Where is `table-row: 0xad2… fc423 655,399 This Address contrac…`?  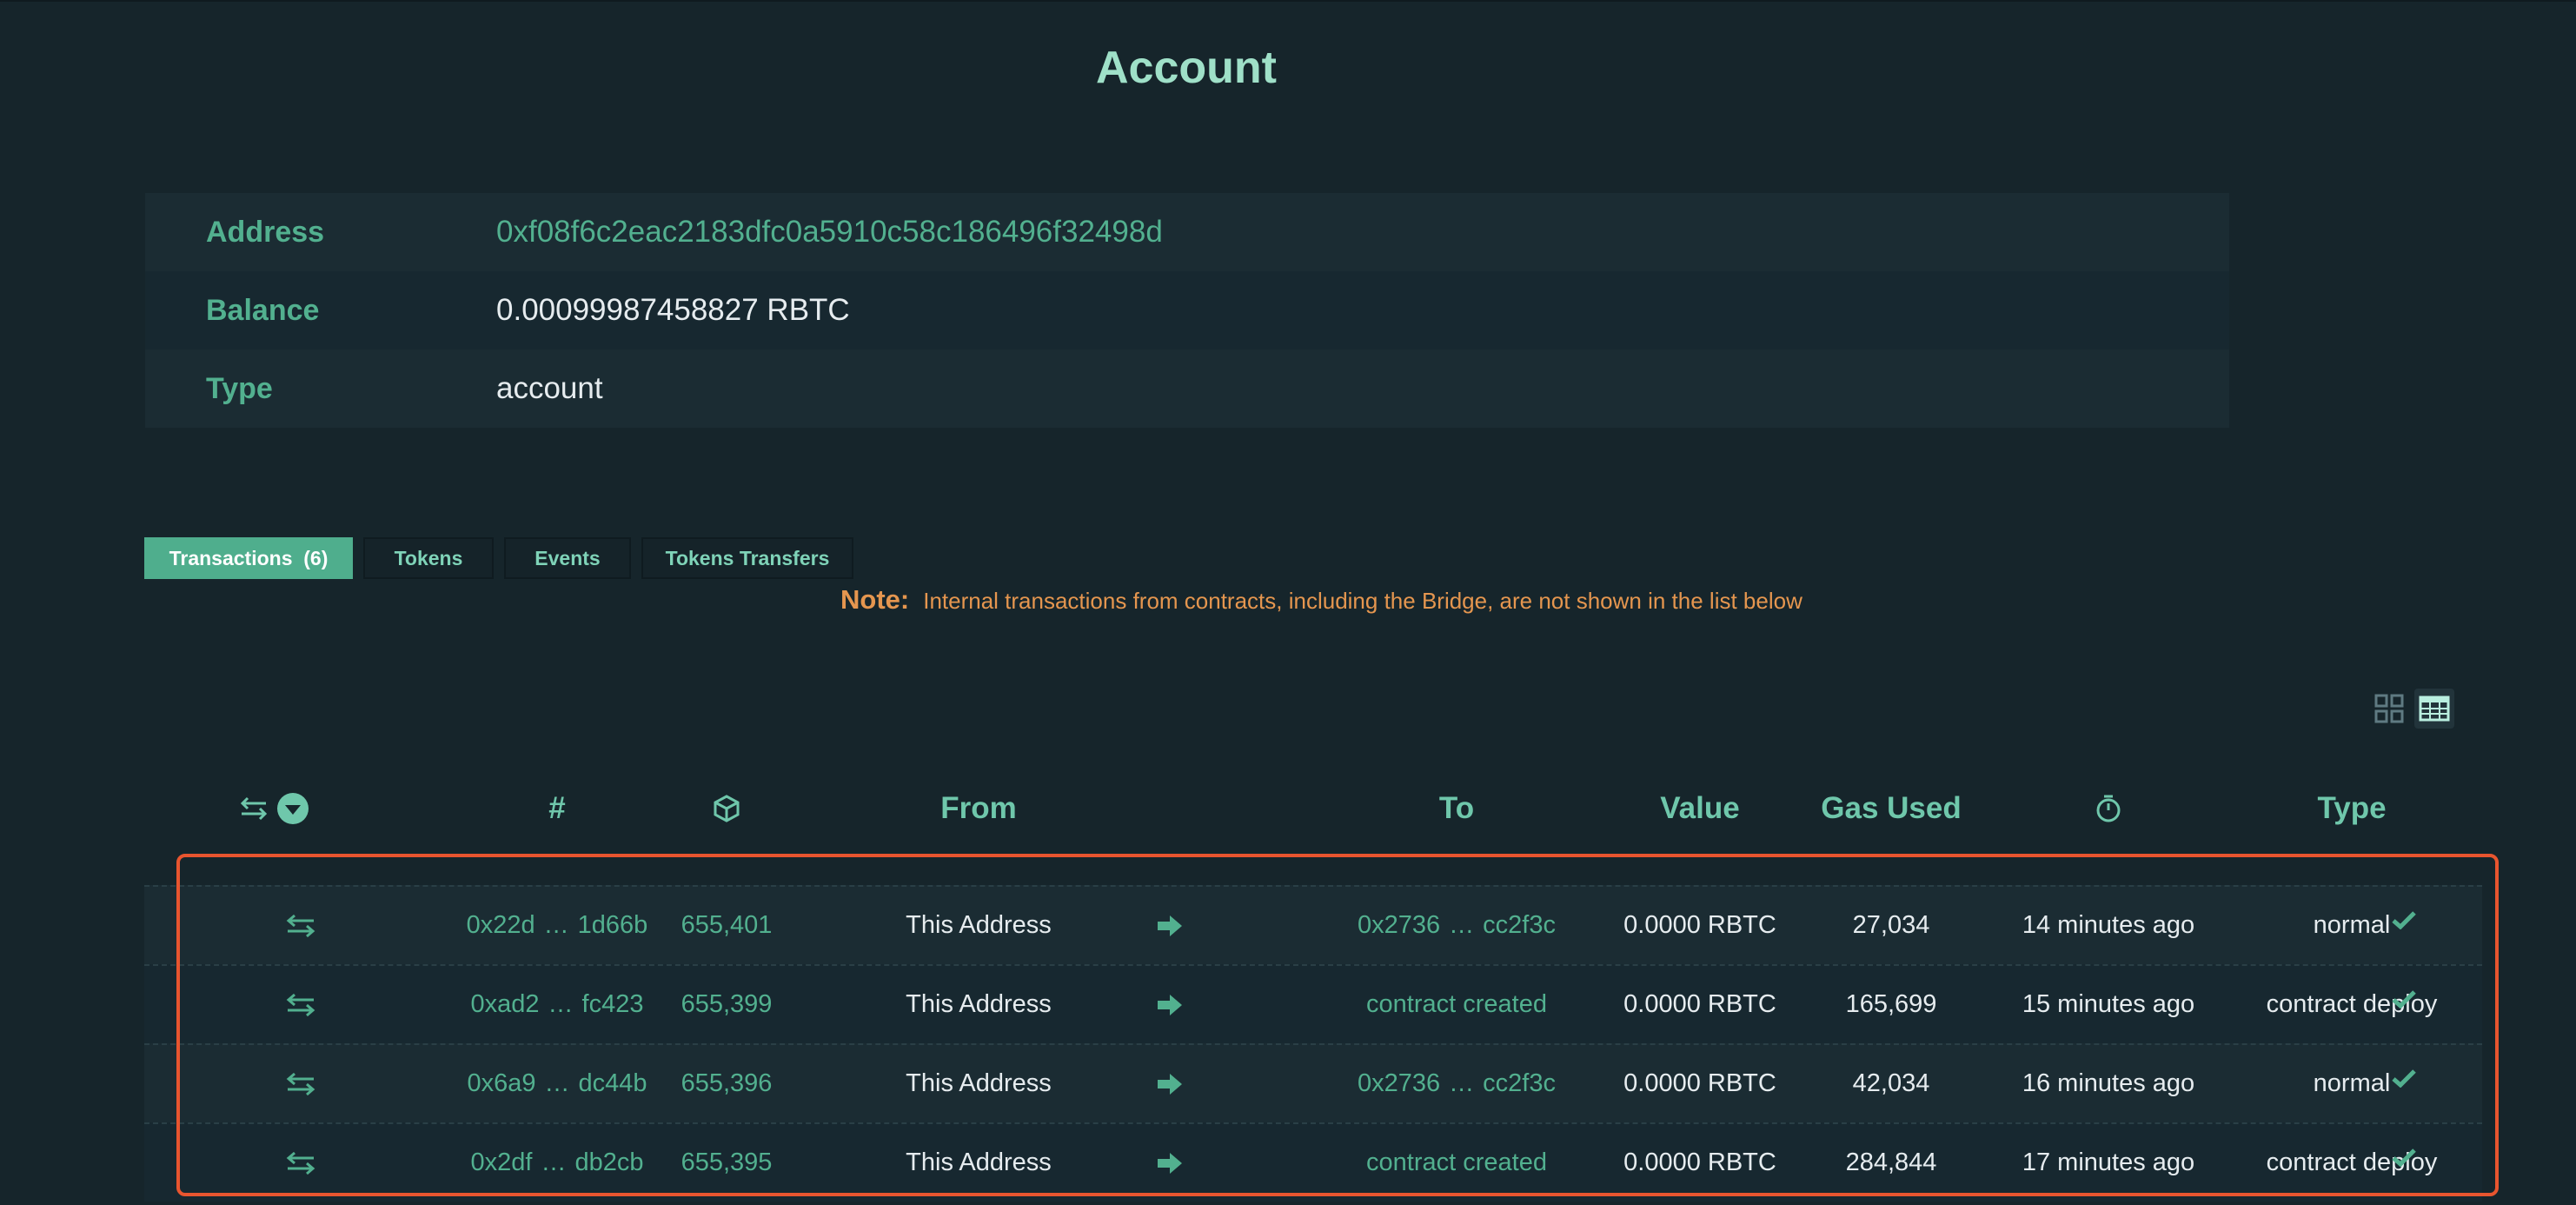
table-row: 0xad2… fc423 655,399 This Address contrac… is located at coordinates (1313, 1003).